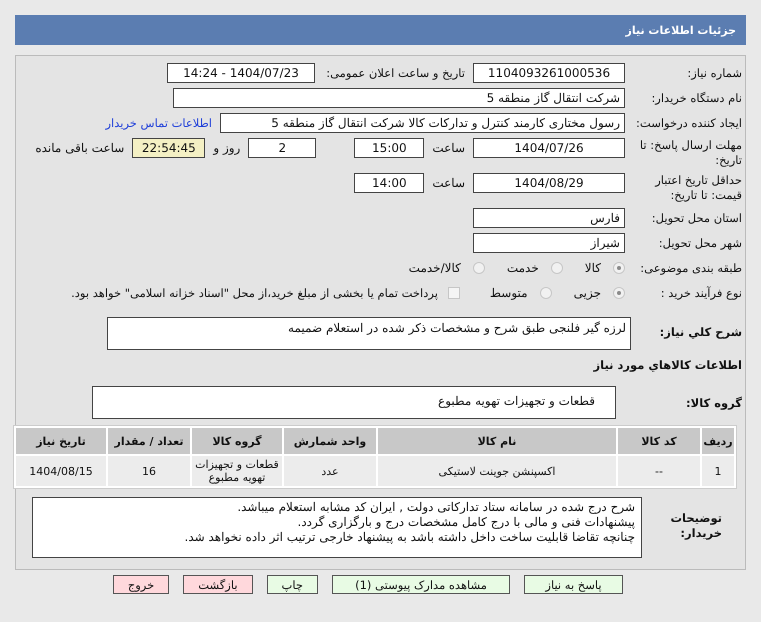 This screenshot has height=622, width=761. Describe the element at coordinates (718, 441) in the screenshot. I see `column-header: ردیف` at that location.